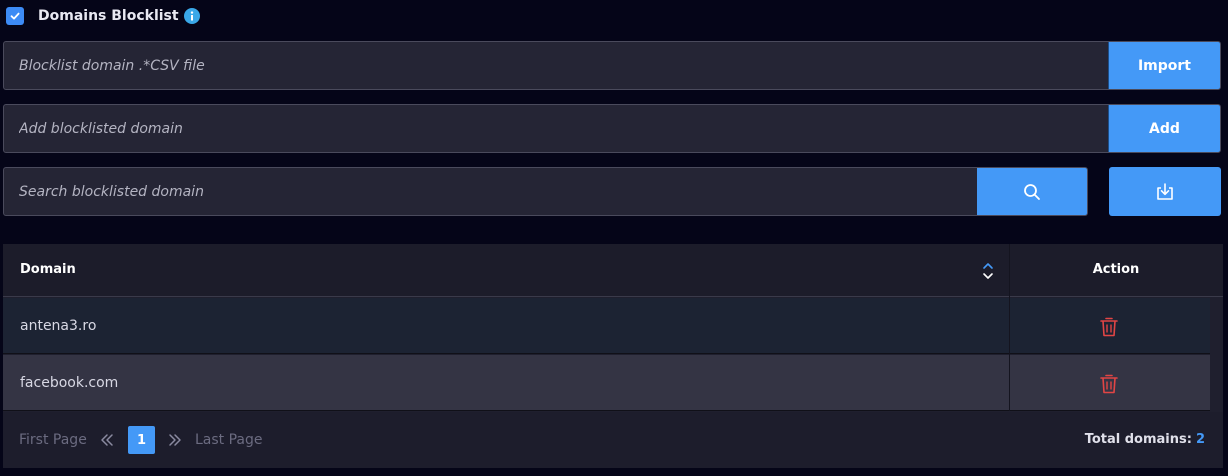 The width and height of the screenshot is (1228, 476). What do you see at coordinates (1200, 439) in the screenshot?
I see `total-count: 2` at bounding box center [1200, 439].